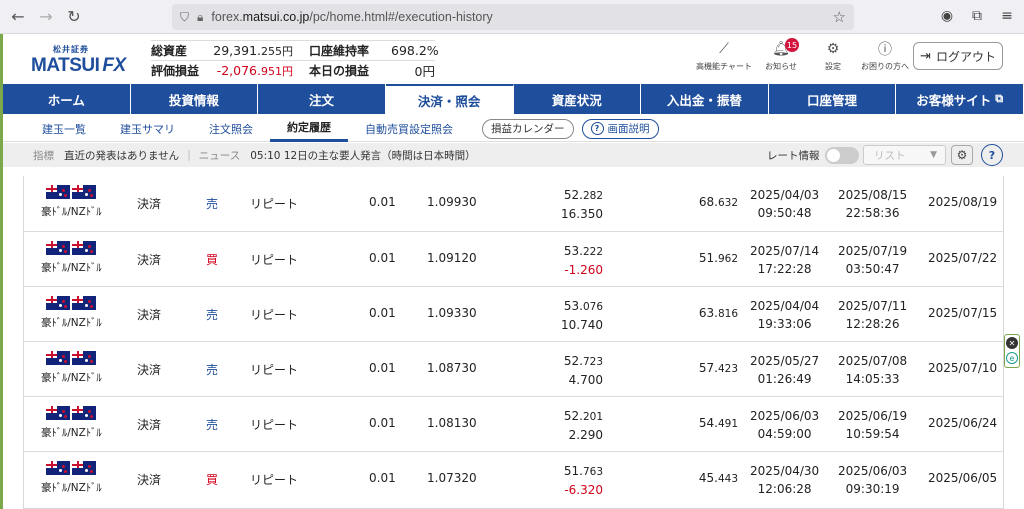 This screenshot has width=1024, height=509. I want to click on side-widget: ✕ e, so click(1012, 351).